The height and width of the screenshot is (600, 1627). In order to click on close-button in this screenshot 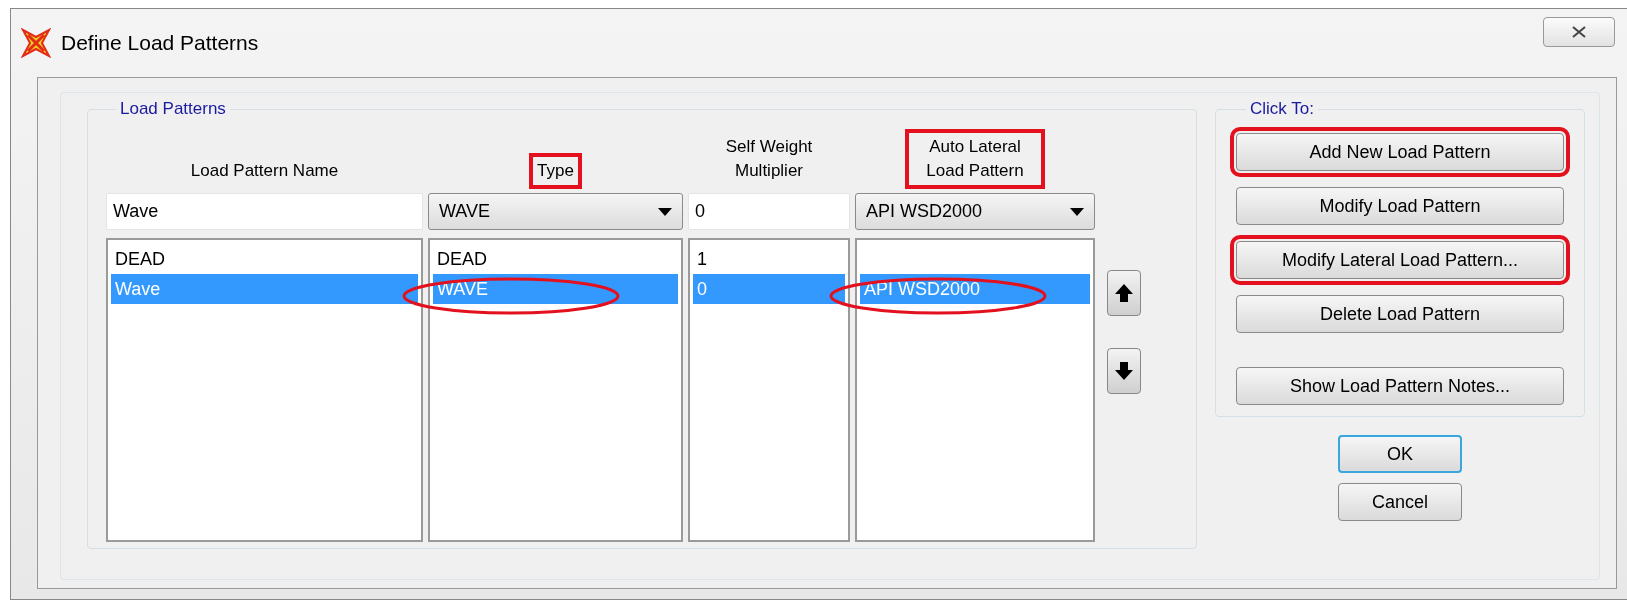, I will do `click(1579, 32)`.